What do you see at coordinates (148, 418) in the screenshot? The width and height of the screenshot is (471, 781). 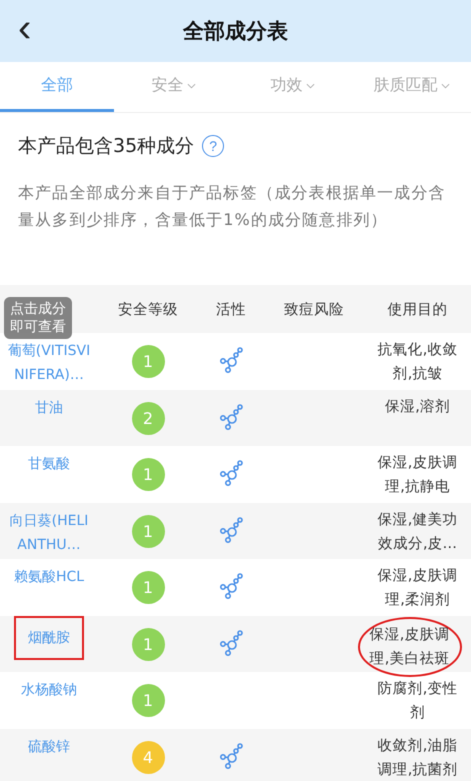 I see `safety-level-dot: 2` at bounding box center [148, 418].